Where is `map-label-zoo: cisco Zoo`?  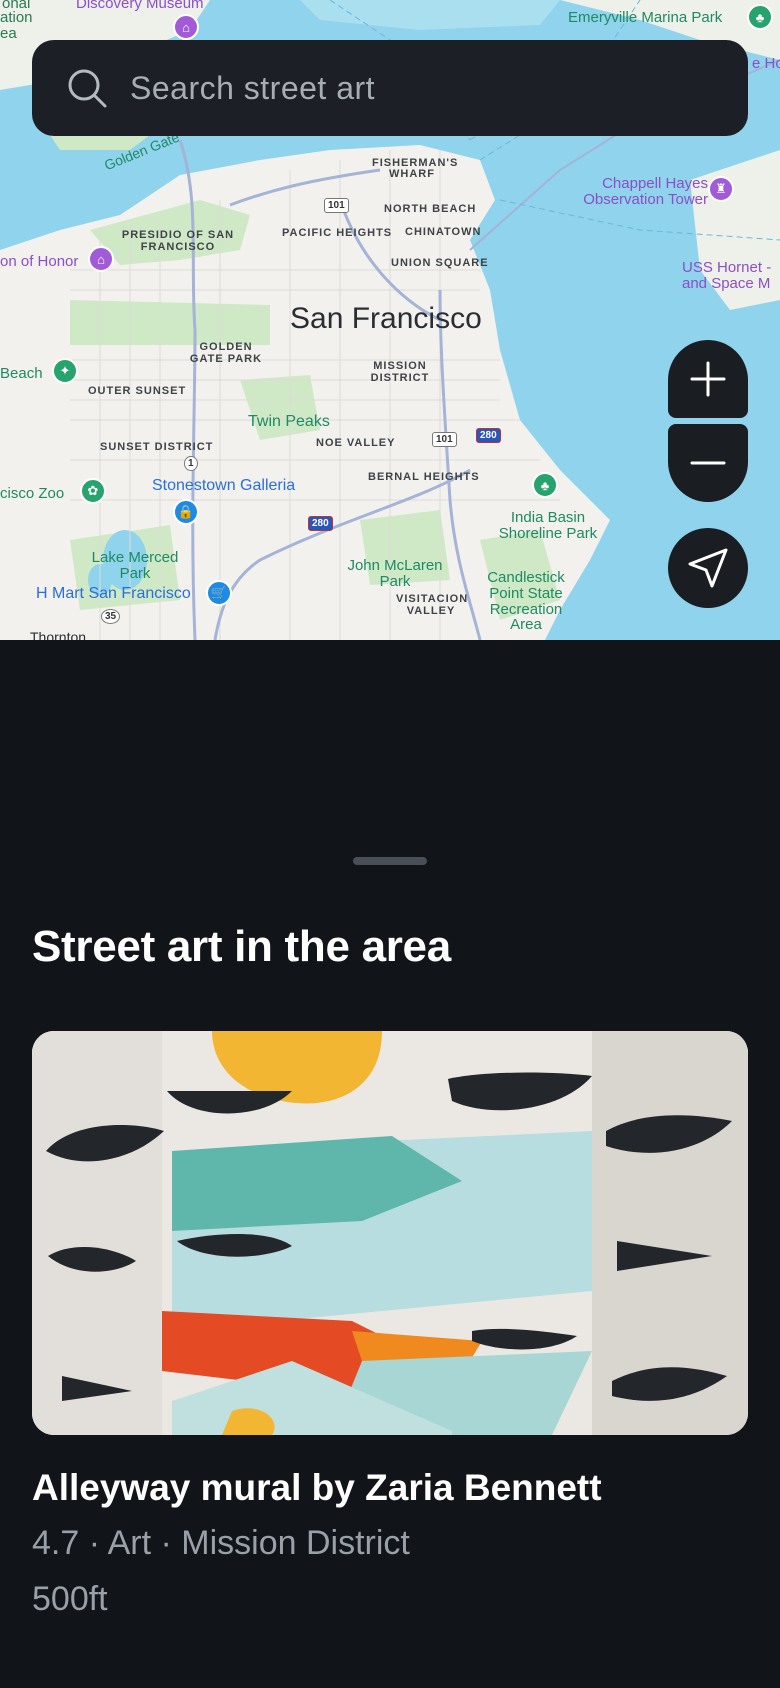
map-label-zoo: cisco Zoo is located at coordinates (32, 493).